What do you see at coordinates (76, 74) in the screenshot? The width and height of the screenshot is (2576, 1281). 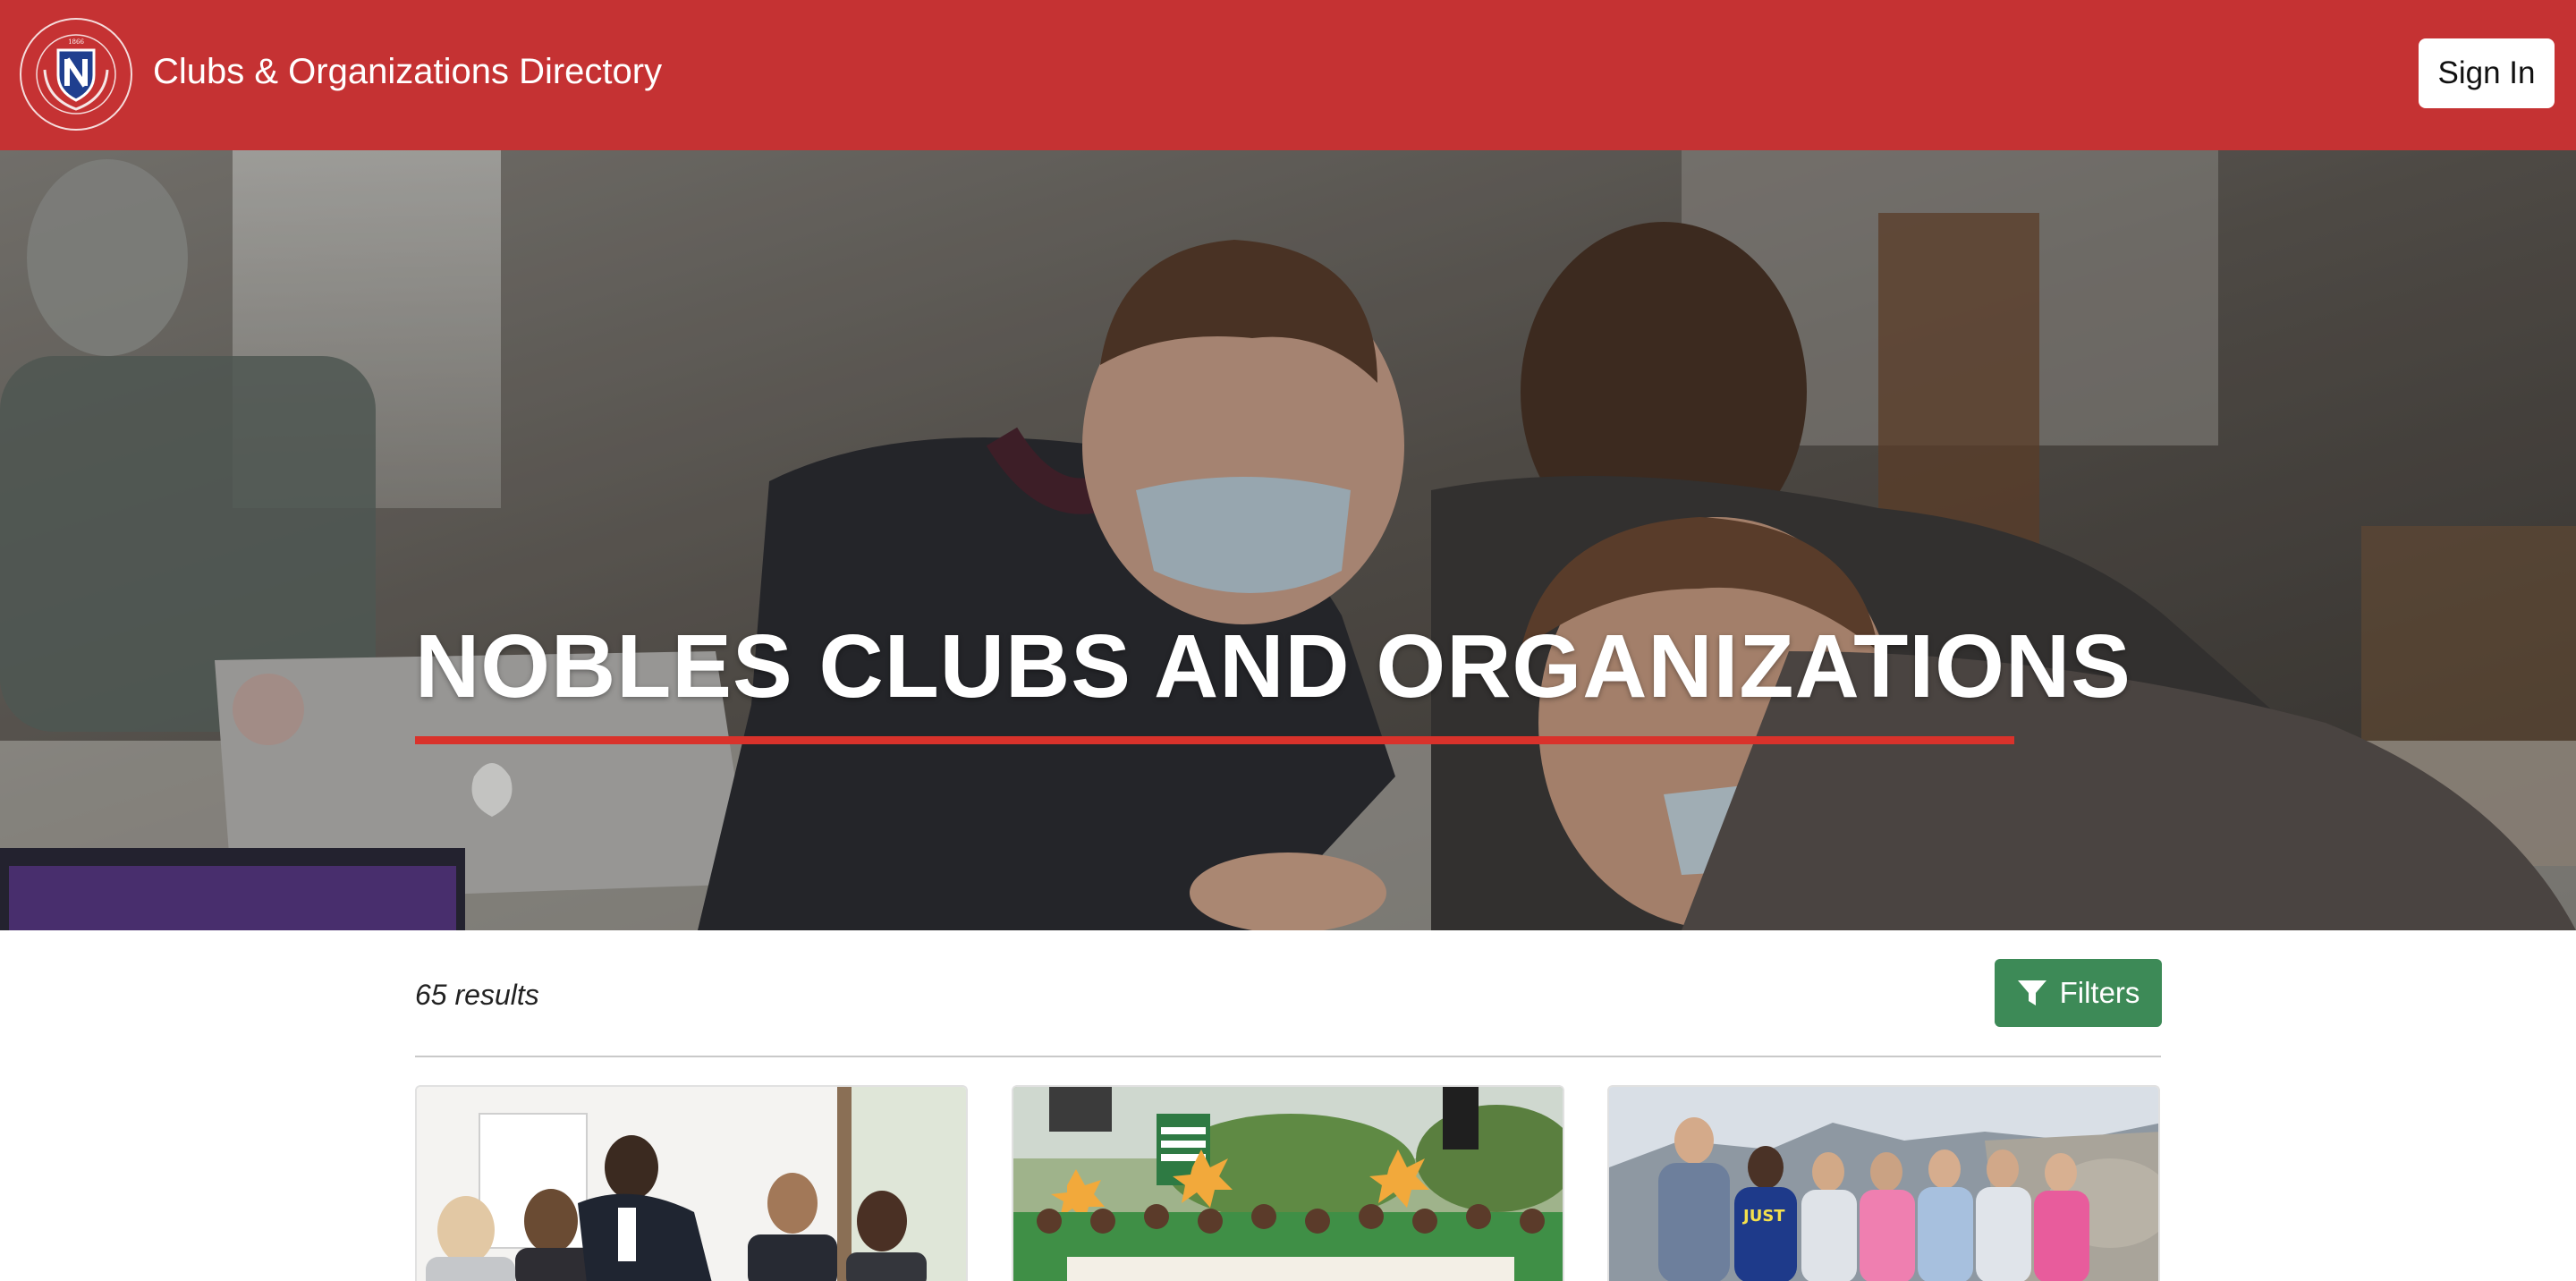 I see `school-crest-icon: 1866` at bounding box center [76, 74].